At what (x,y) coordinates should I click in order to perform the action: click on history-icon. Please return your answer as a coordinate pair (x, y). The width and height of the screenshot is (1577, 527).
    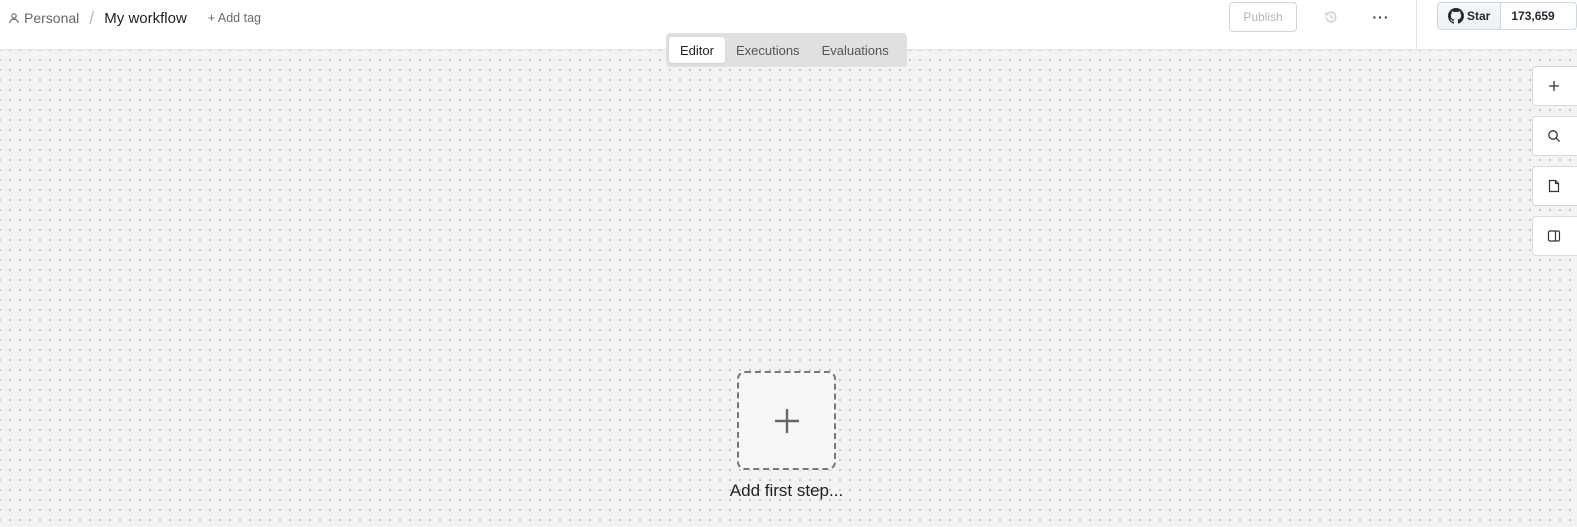
    Looking at the image, I should click on (1331, 17).